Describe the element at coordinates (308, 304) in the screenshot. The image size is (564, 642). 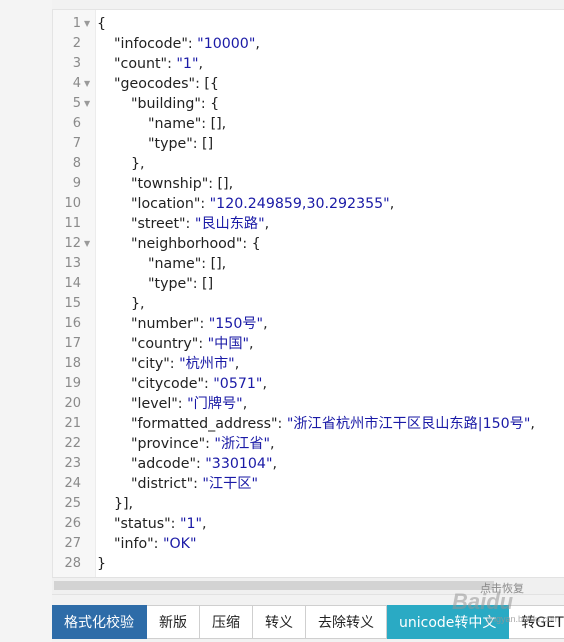
I see `code-line: 15},` at that location.